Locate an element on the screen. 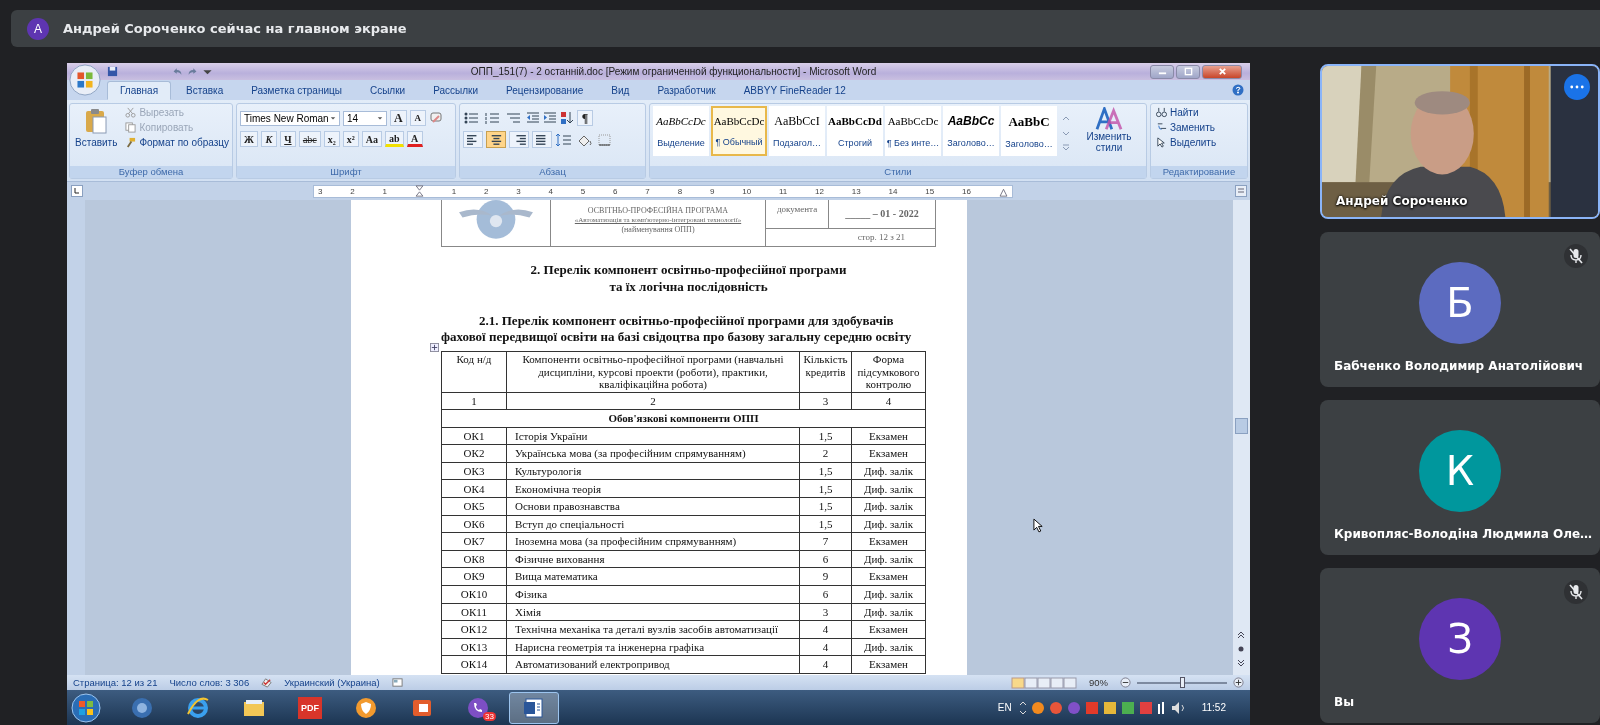  sort-icon is located at coordinates (567, 118).